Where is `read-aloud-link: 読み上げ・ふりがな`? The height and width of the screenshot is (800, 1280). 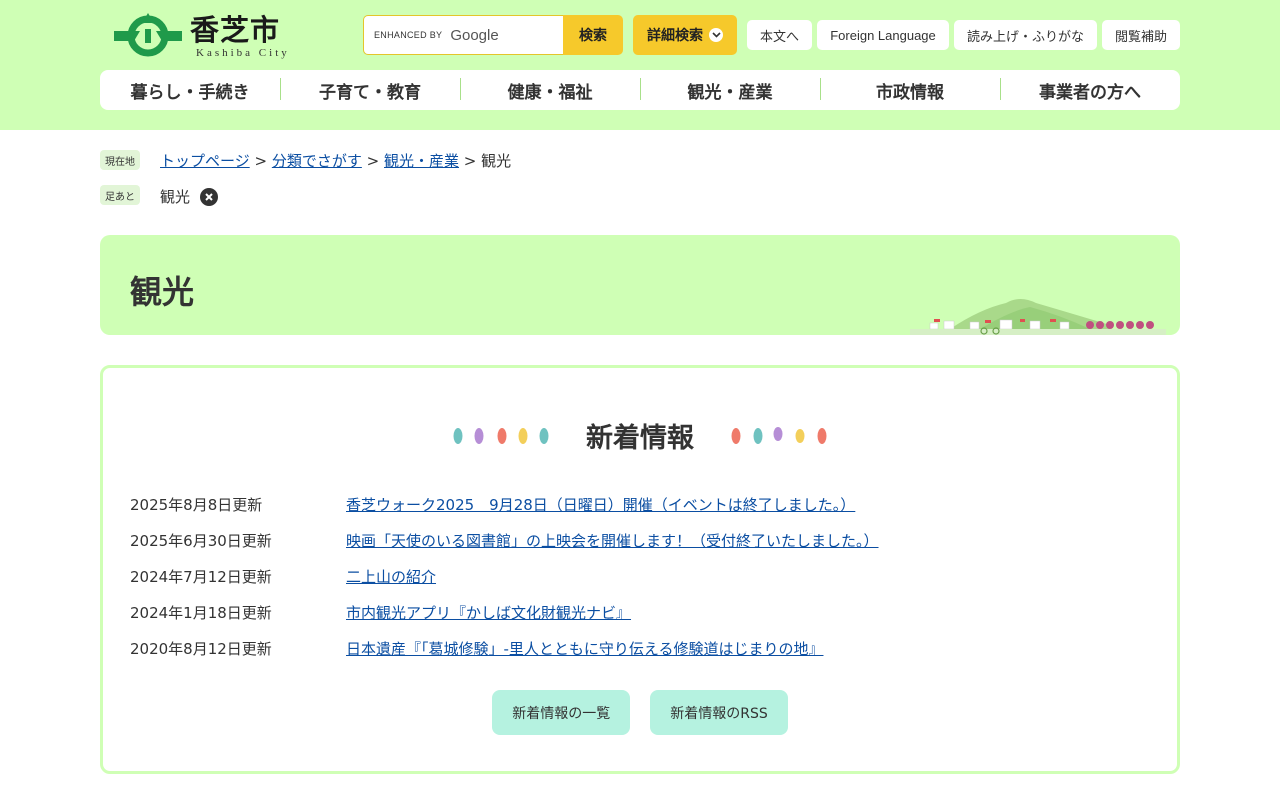
read-aloud-link: 読み上げ・ふりがな is located at coordinates (1025, 35).